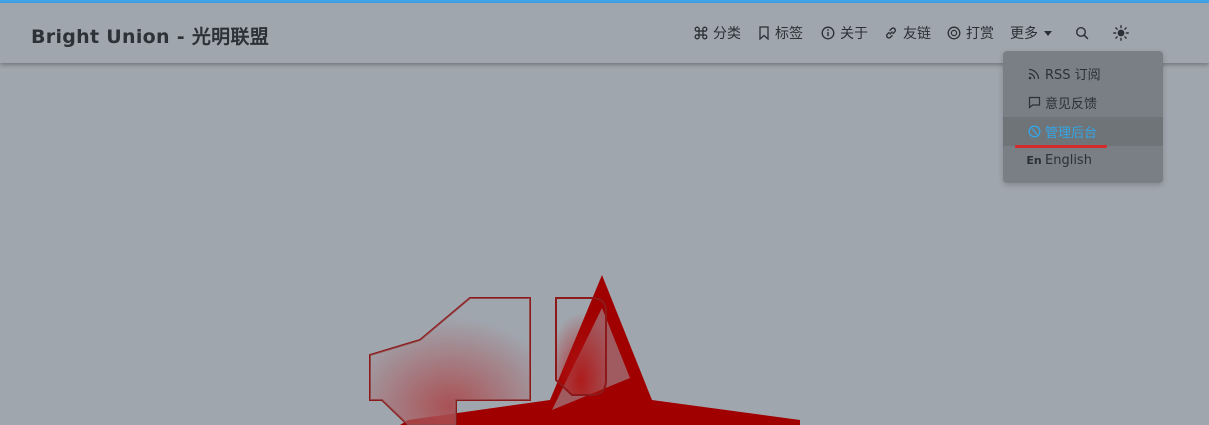  I want to click on link-icon, so click(891, 33).